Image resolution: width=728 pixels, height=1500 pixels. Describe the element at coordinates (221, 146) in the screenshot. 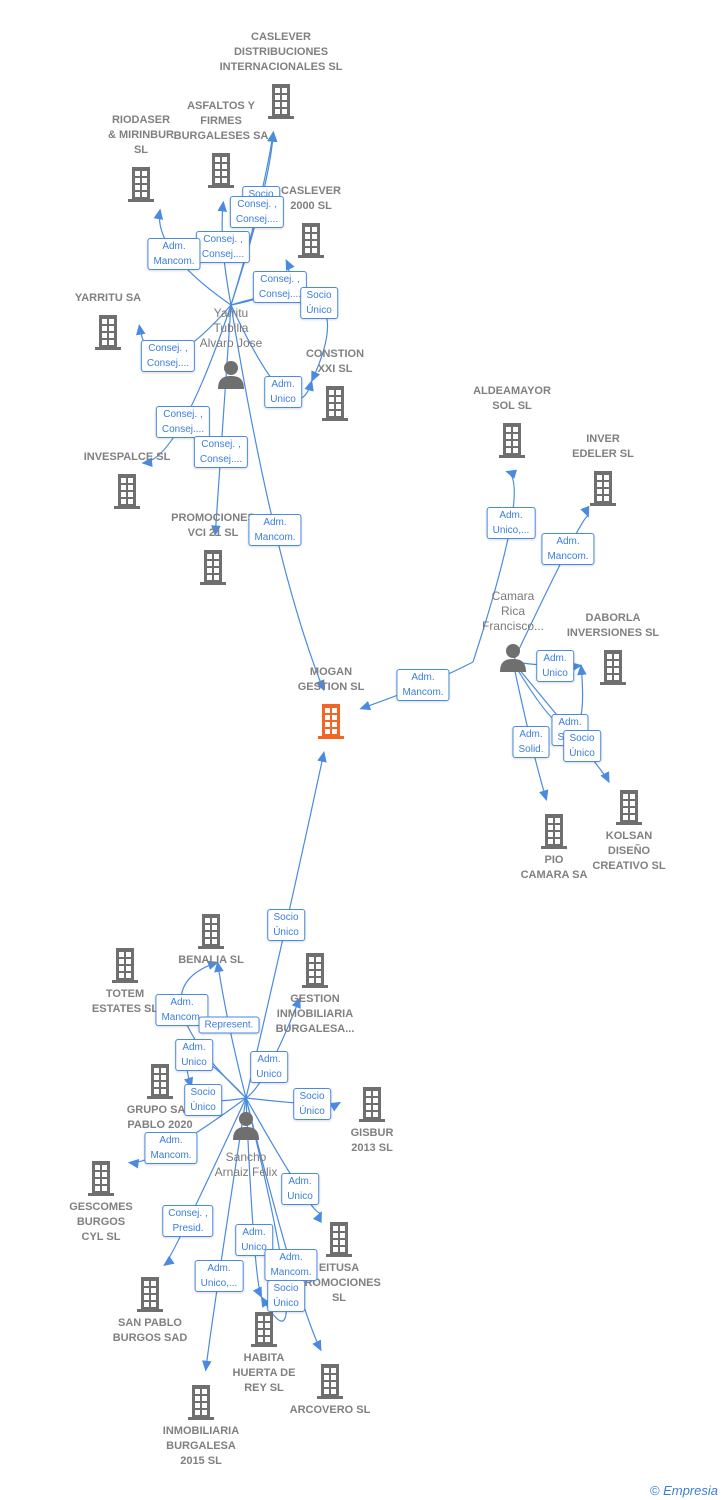

I see `company-node-asfaltos: ASFALTOS Y FIRMES BURGALESES SA` at that location.